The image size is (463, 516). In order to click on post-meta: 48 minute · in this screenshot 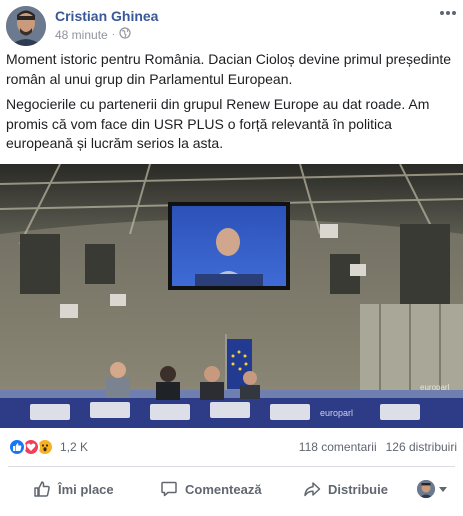, I will do `click(93, 34)`.